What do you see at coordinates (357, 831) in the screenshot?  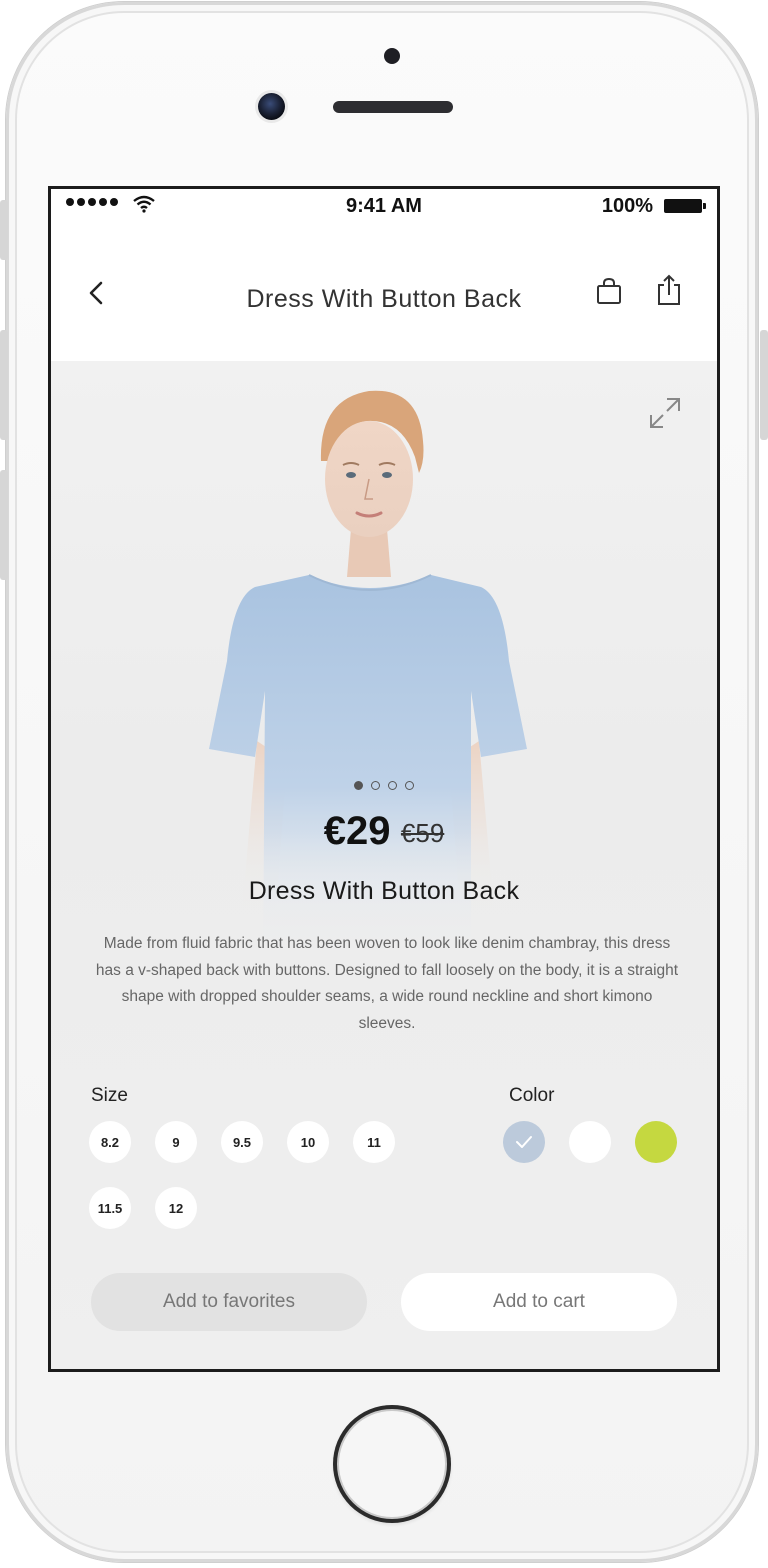 I see `current-price: €29` at bounding box center [357, 831].